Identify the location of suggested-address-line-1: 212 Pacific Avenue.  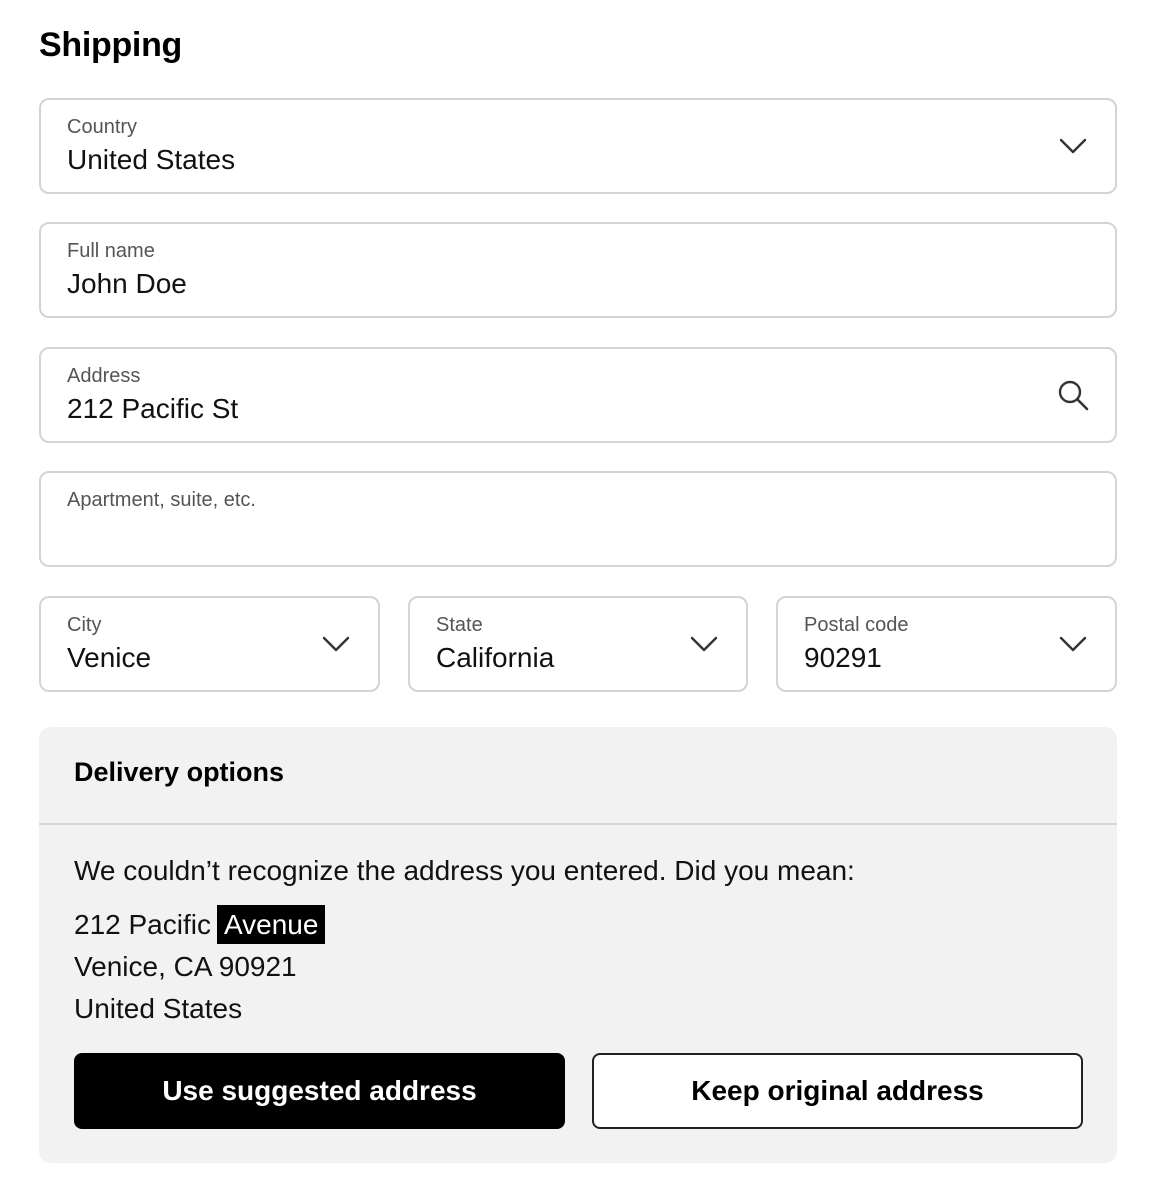
(200, 924).